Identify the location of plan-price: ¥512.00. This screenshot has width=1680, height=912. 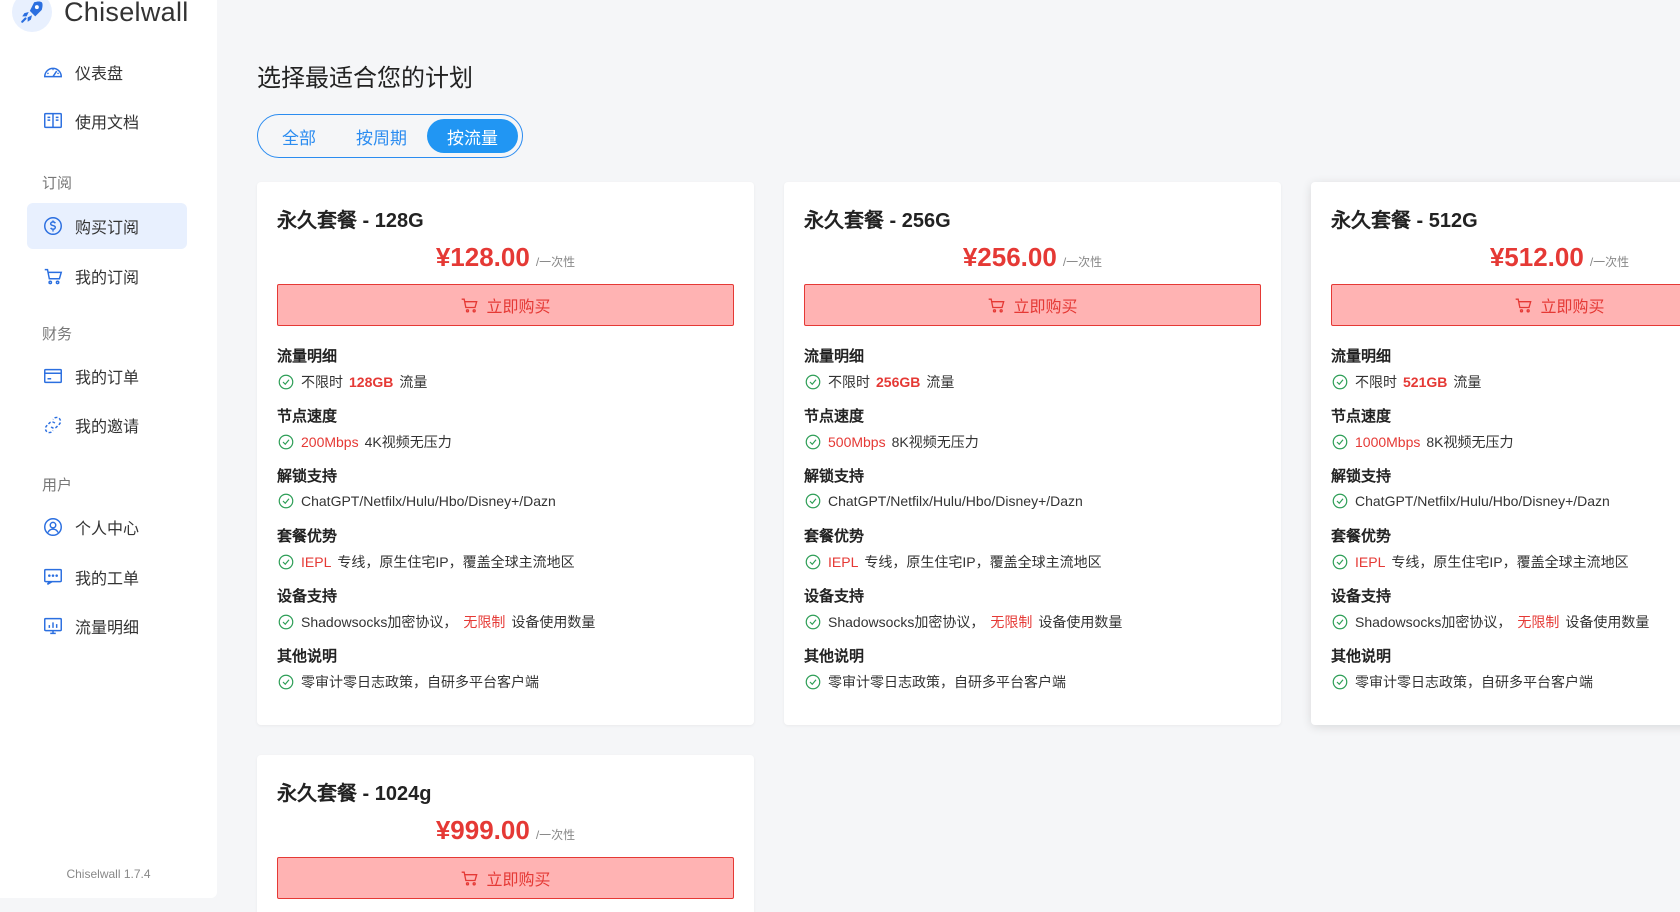
(1536, 257).